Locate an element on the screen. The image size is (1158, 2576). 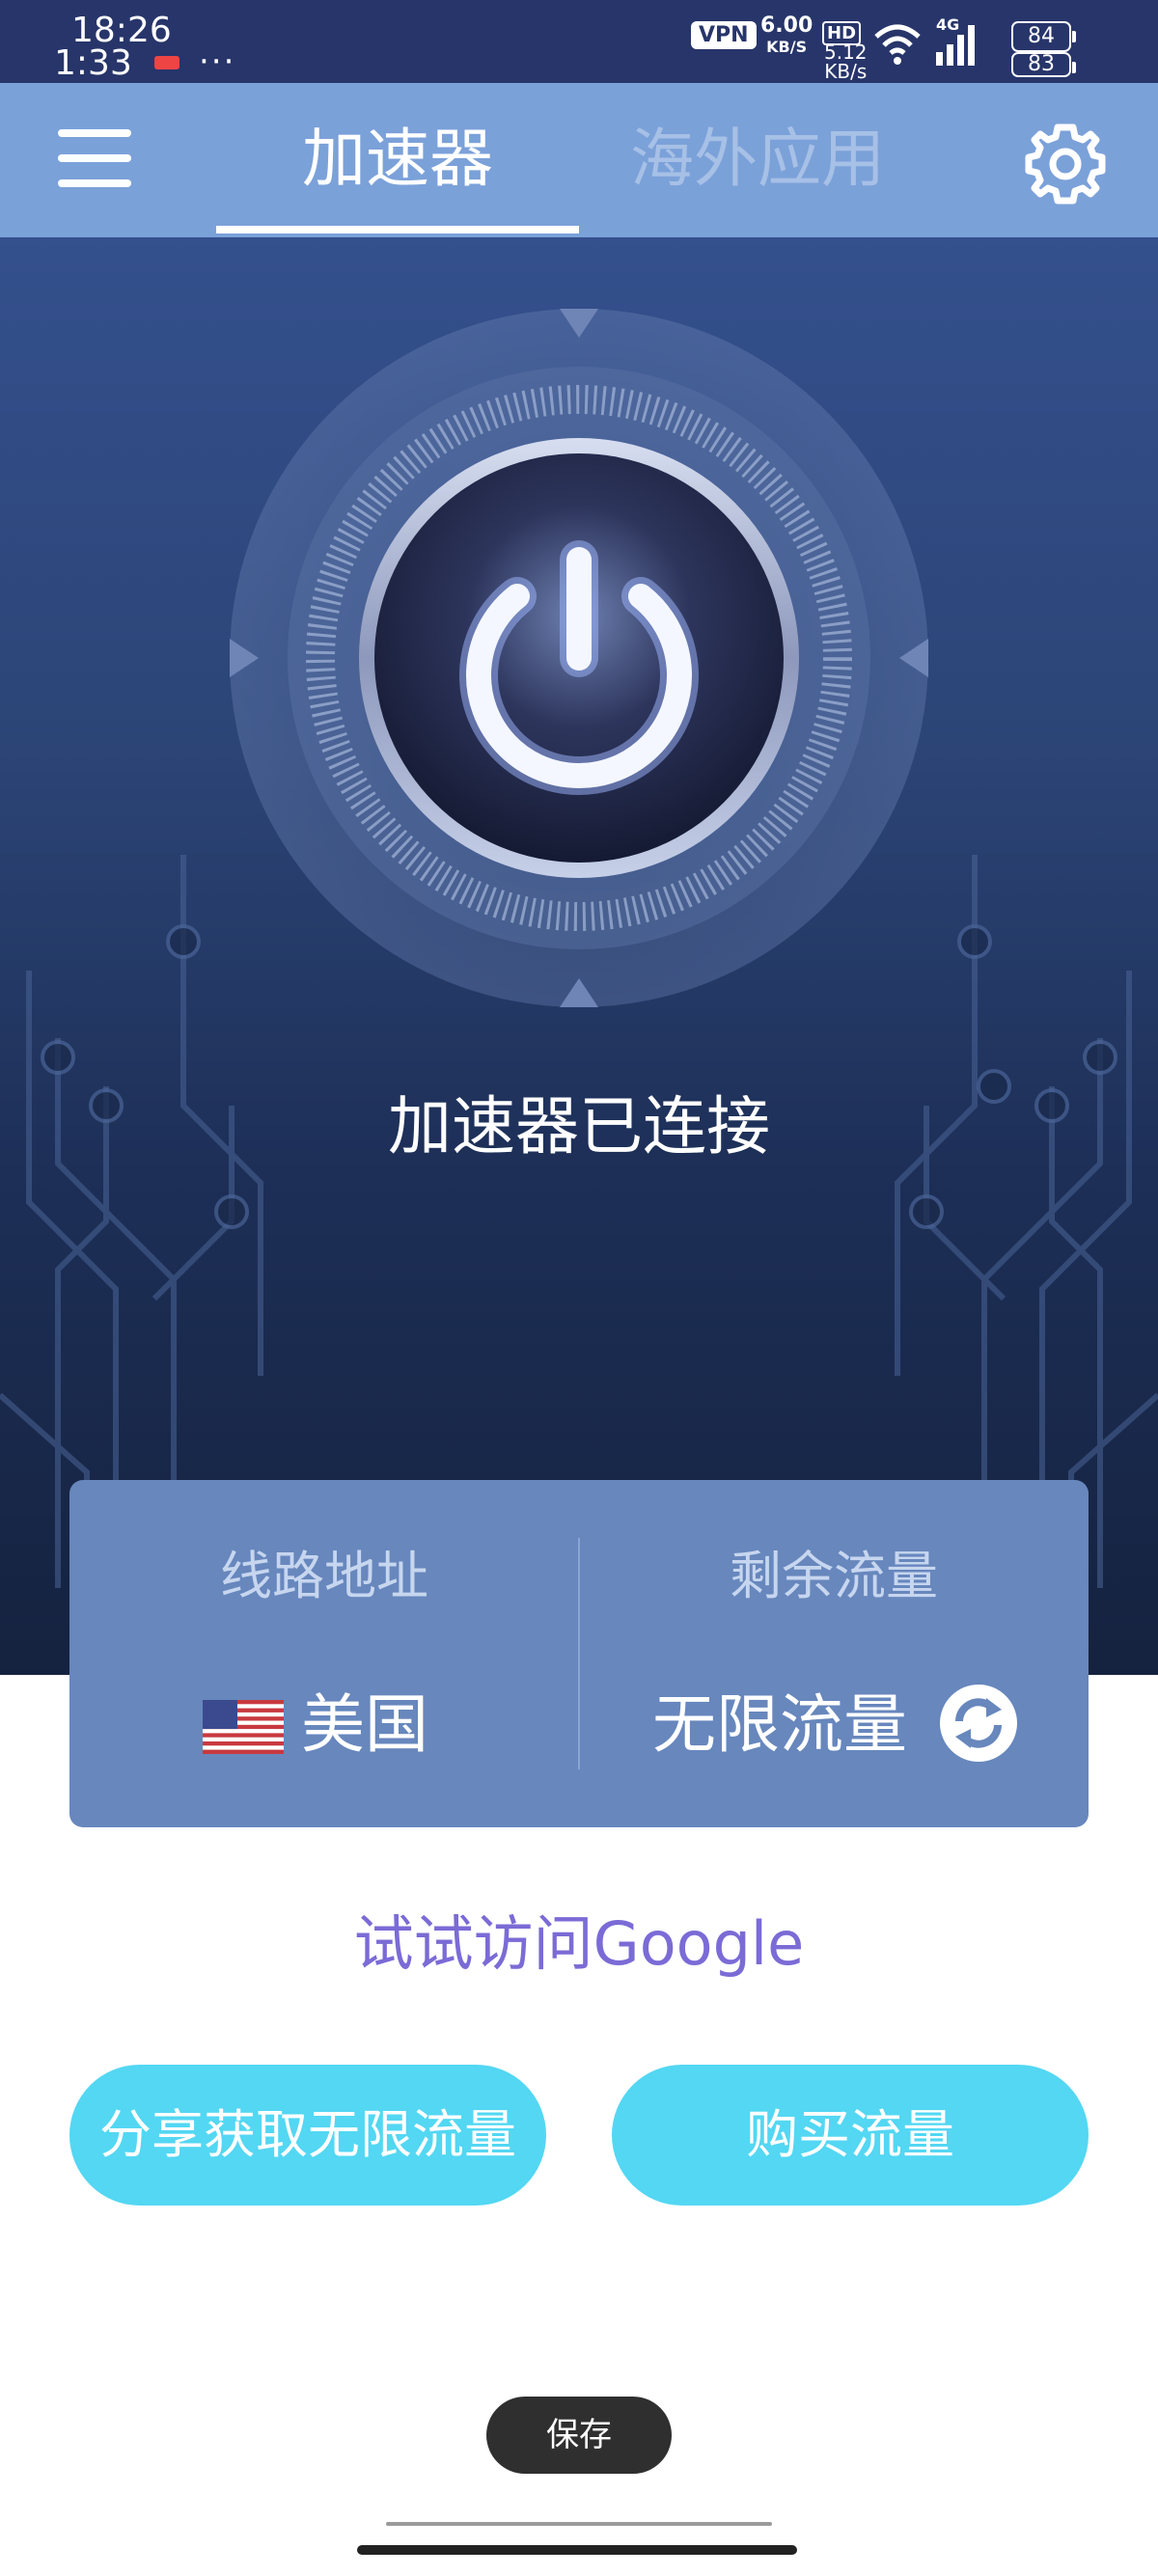
wifi-icon is located at coordinates (897, 44).